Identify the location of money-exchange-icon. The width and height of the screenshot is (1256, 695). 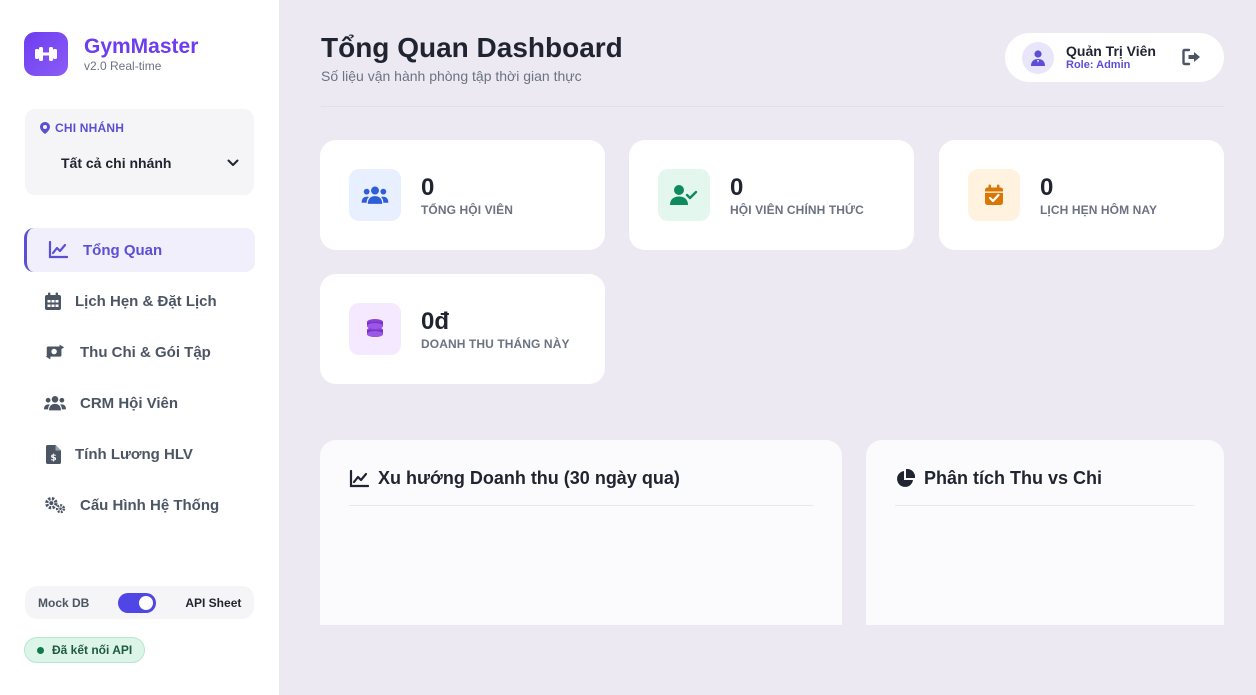
(55, 352).